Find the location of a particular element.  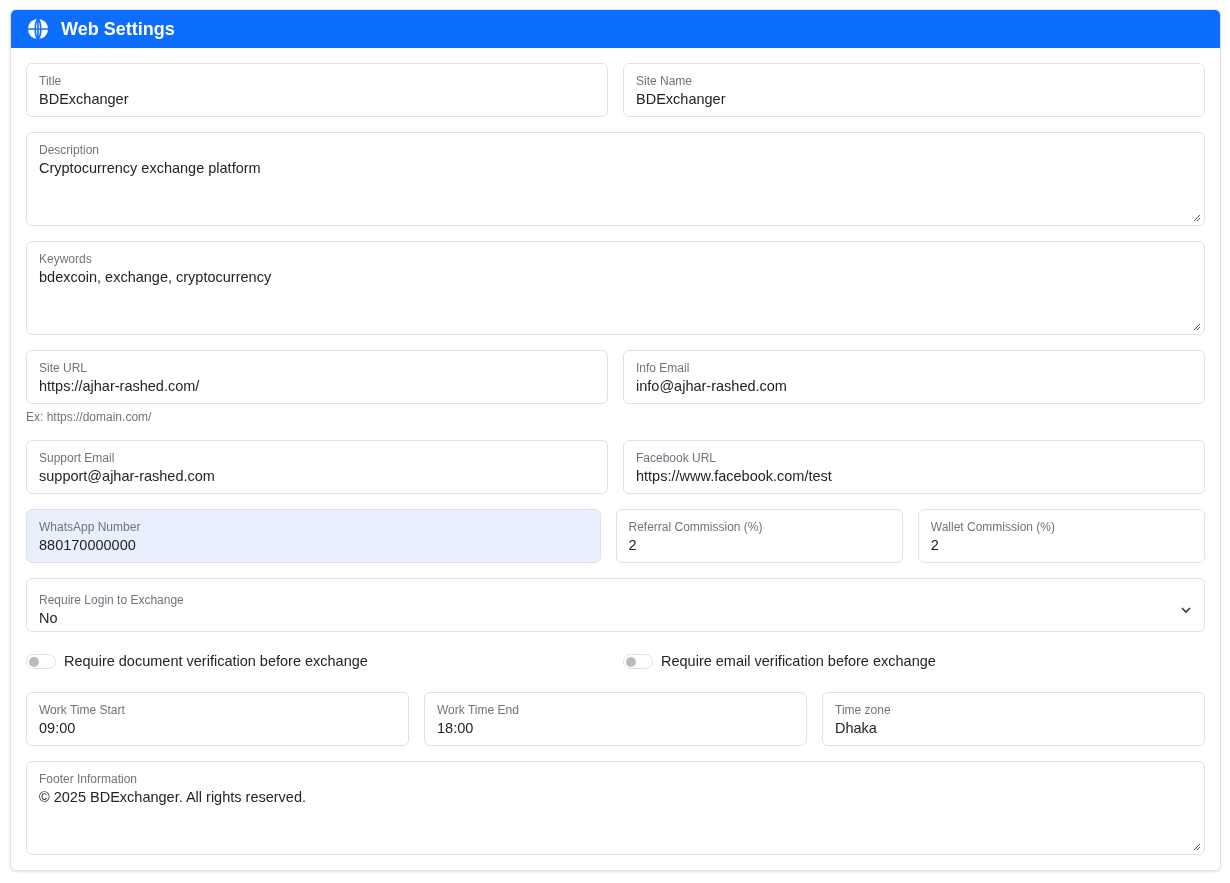

field-label: Description is located at coordinates (70, 150).